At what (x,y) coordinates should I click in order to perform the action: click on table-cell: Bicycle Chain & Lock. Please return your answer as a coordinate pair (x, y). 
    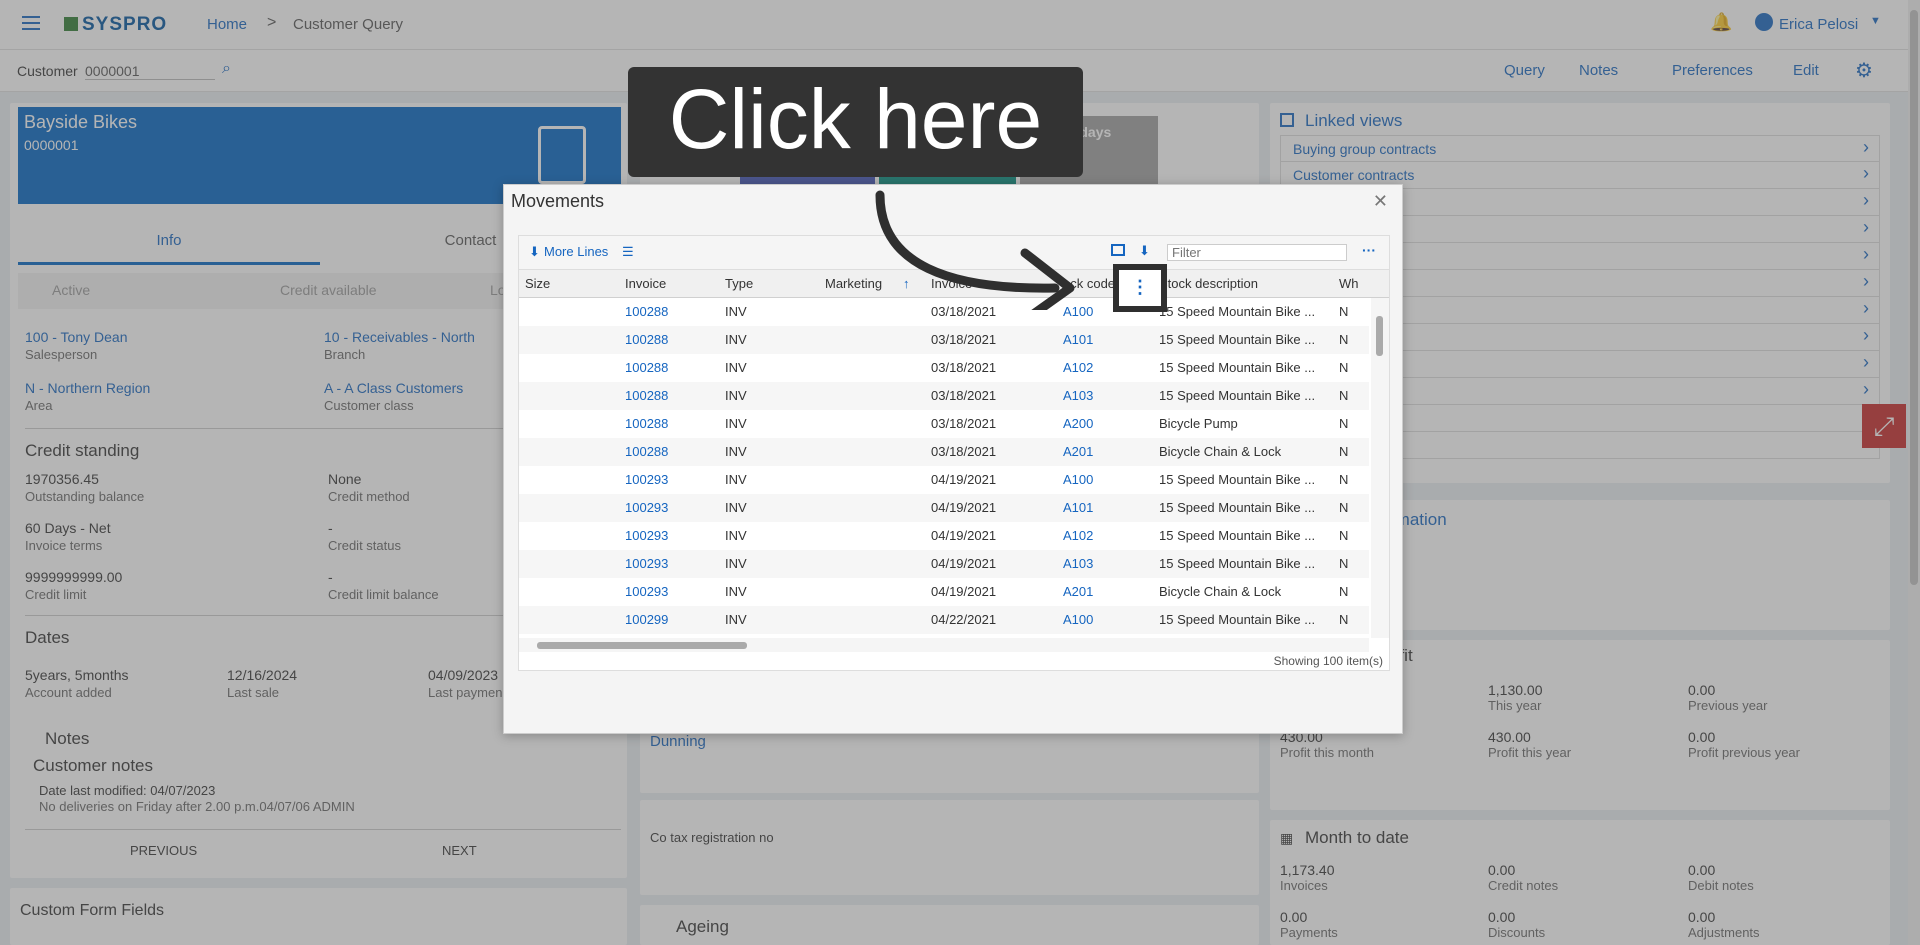
    Looking at the image, I should click on (1220, 451).